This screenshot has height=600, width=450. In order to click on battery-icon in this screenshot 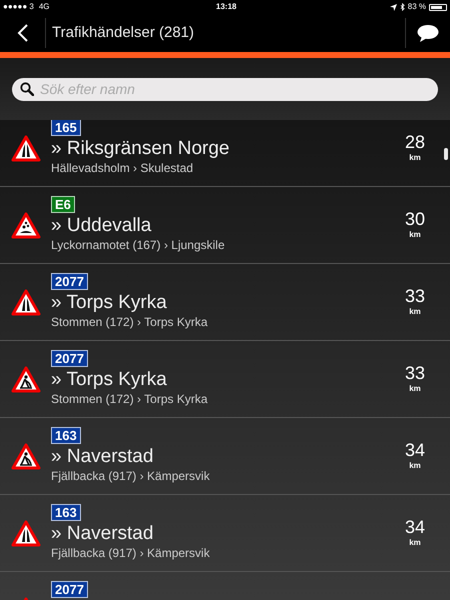, I will do `click(438, 7)`.